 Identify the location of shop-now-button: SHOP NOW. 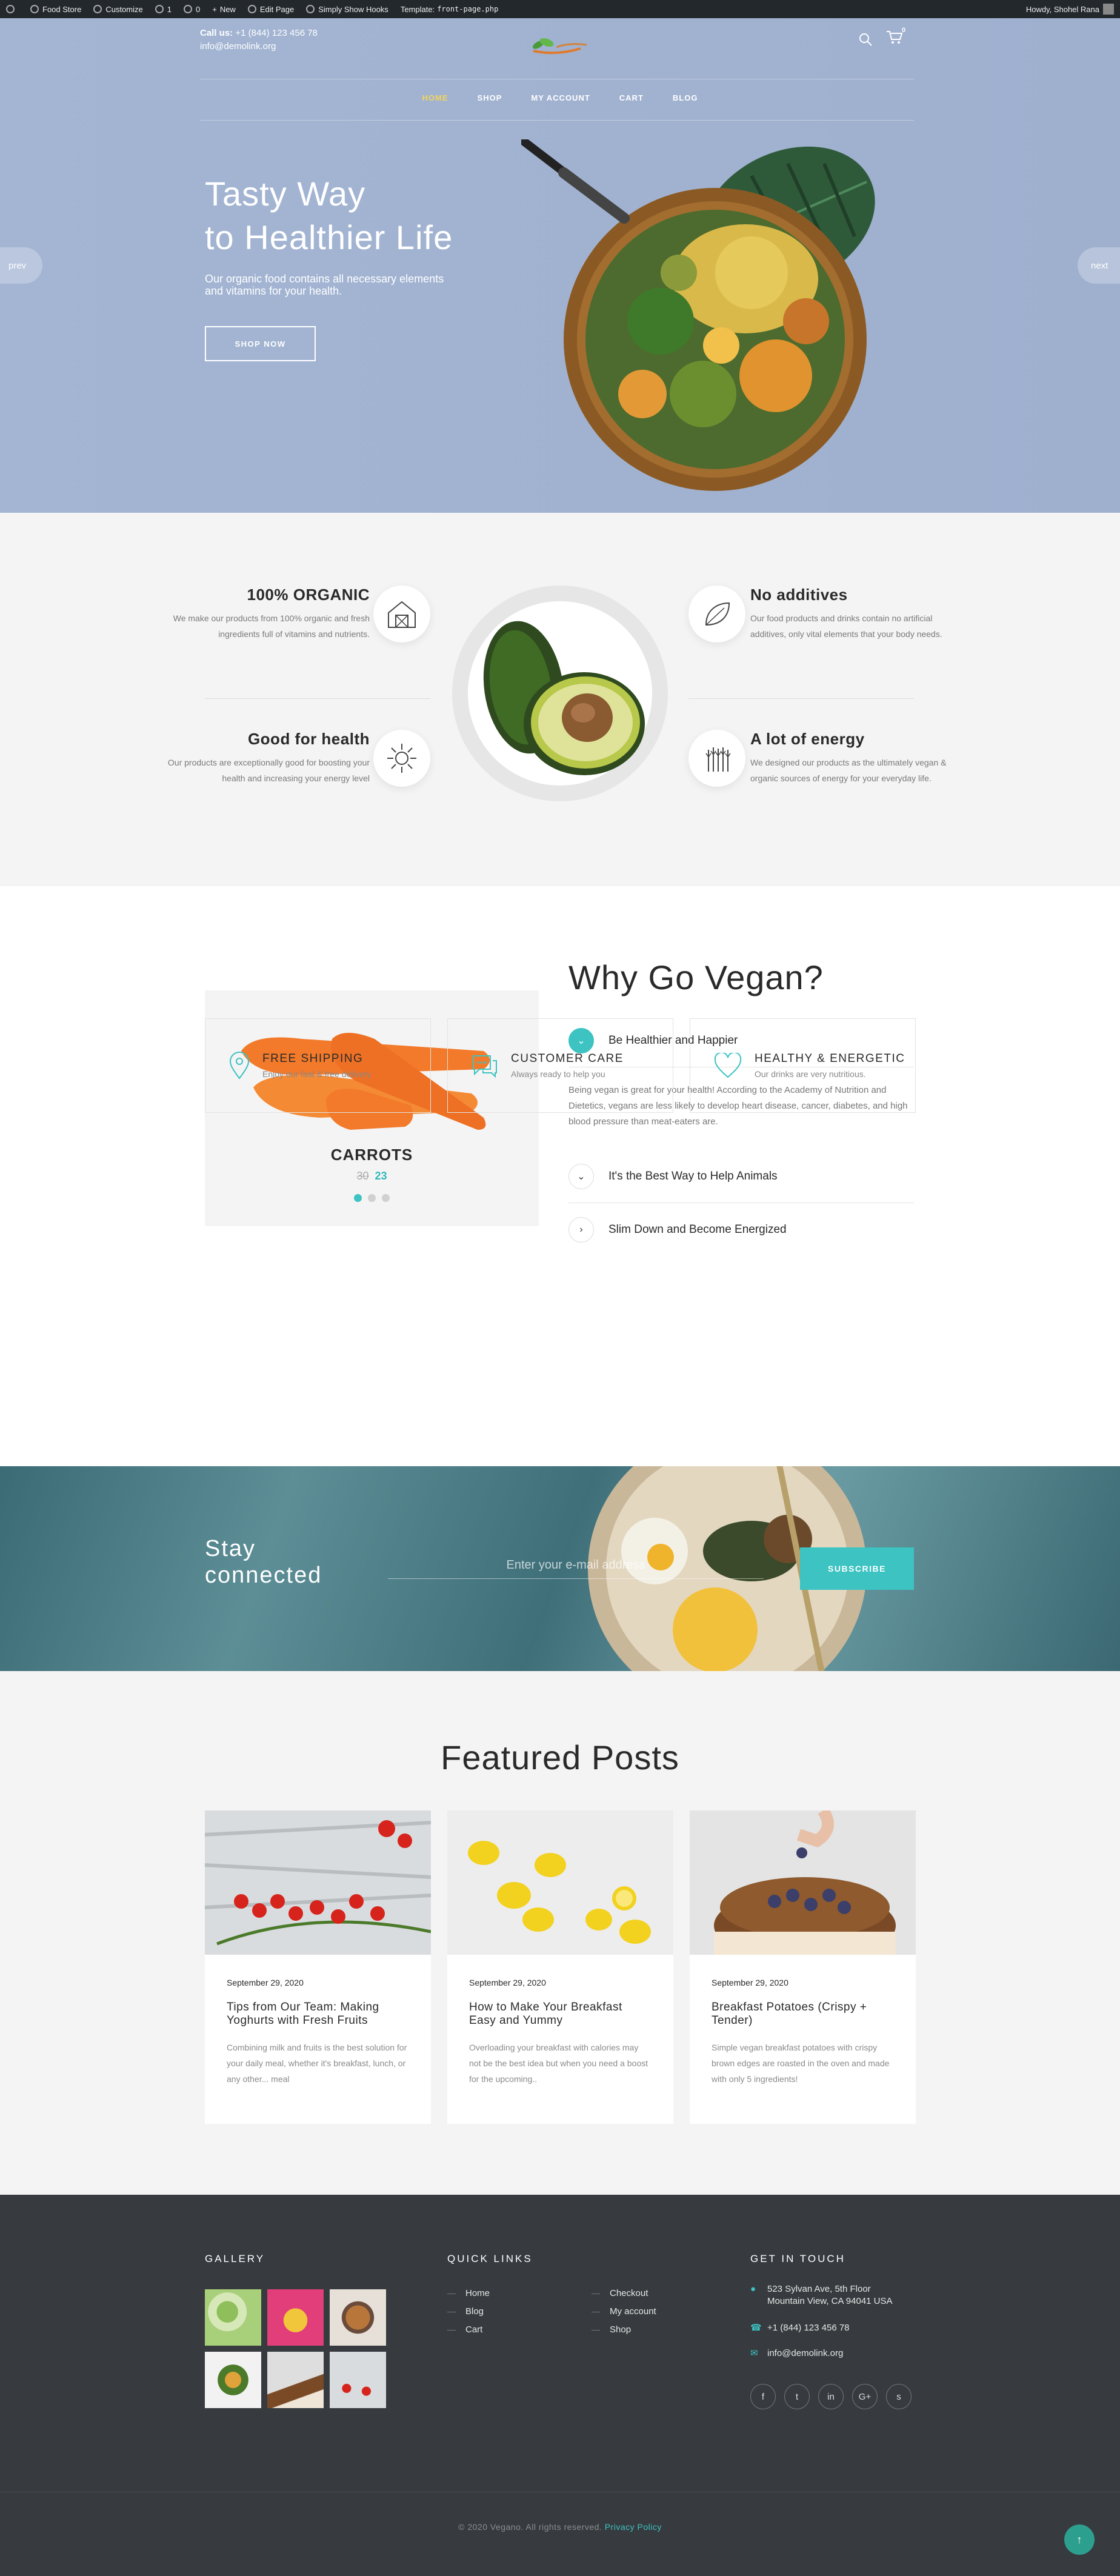
(260, 343).